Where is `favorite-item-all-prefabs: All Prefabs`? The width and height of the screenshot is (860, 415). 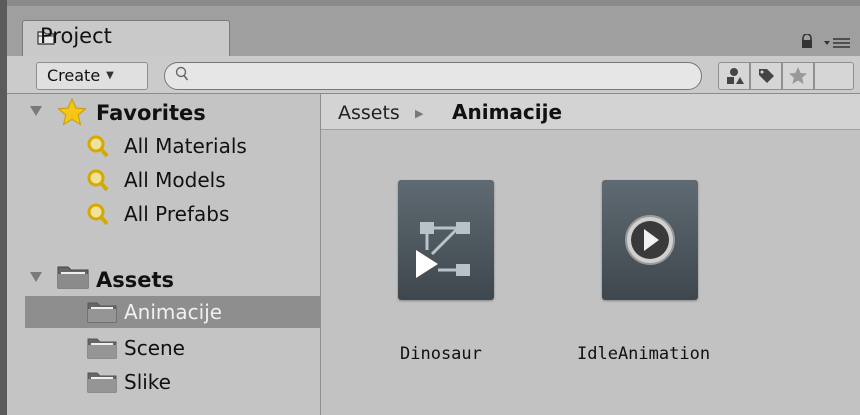 favorite-item-all-prefabs: All Prefabs is located at coordinates (181, 215).